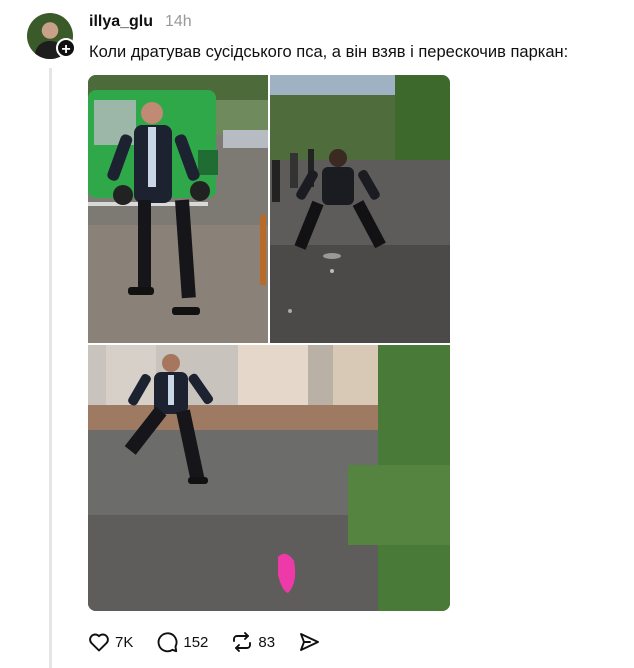 The height and width of the screenshot is (668, 634). I want to click on scene-road-stance, so click(360, 209).